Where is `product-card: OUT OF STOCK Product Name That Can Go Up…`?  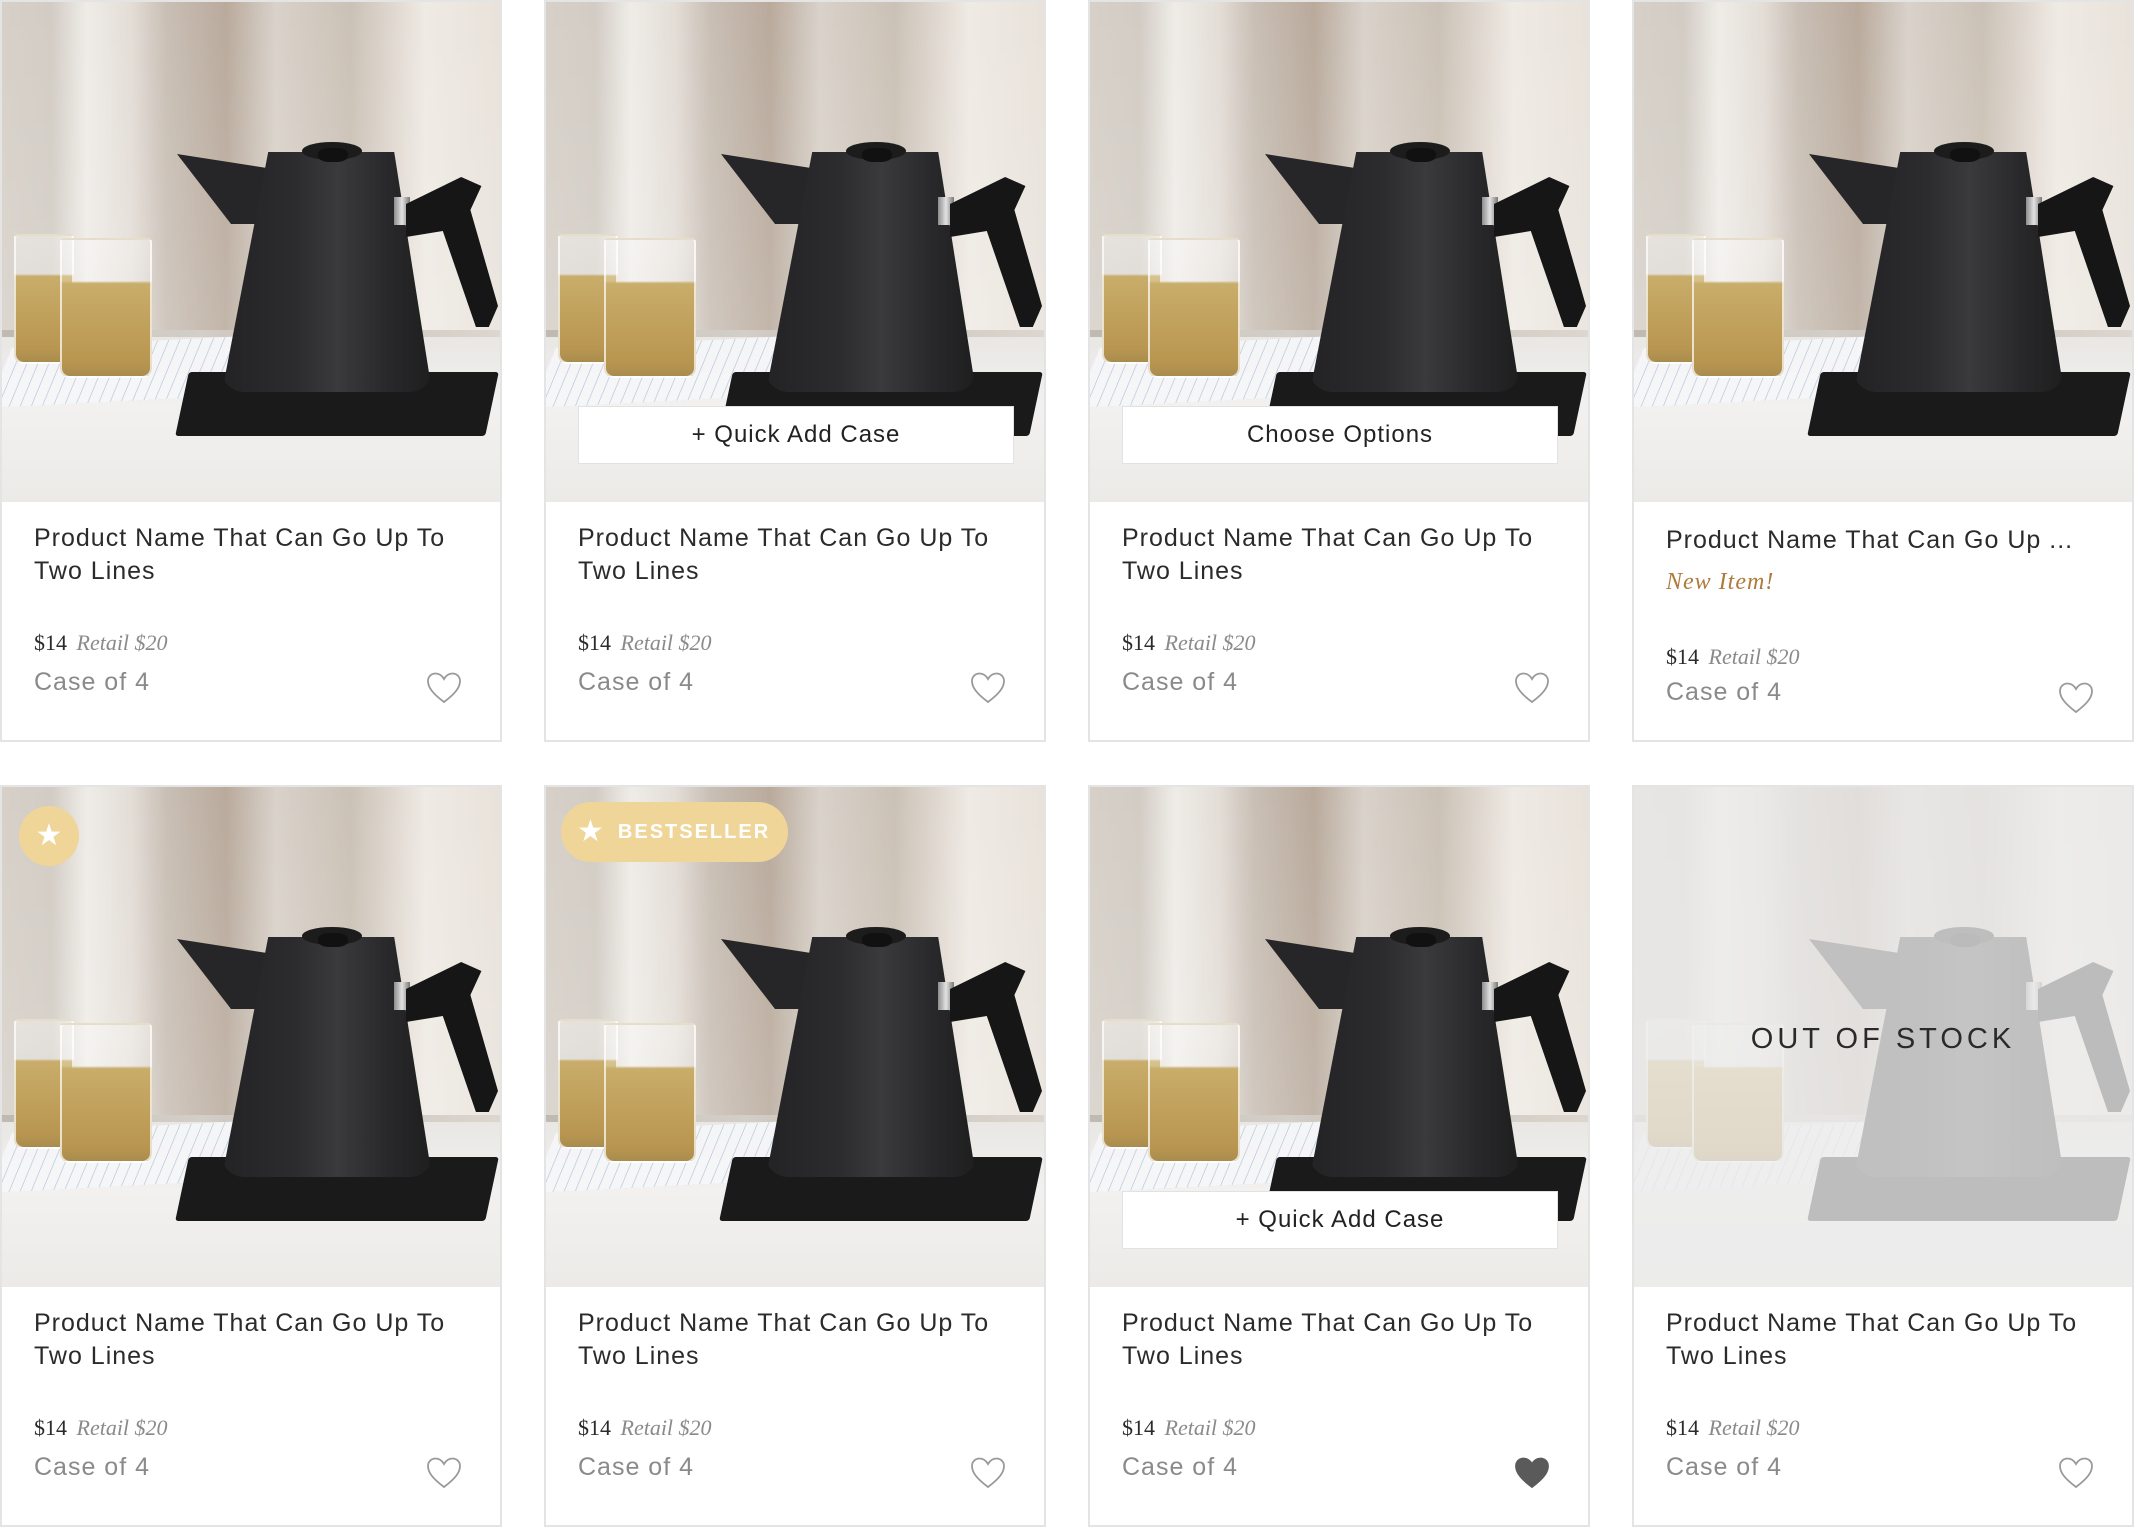
product-card: OUT OF STOCK Product Name That Can Go Up… is located at coordinates (1883, 1156).